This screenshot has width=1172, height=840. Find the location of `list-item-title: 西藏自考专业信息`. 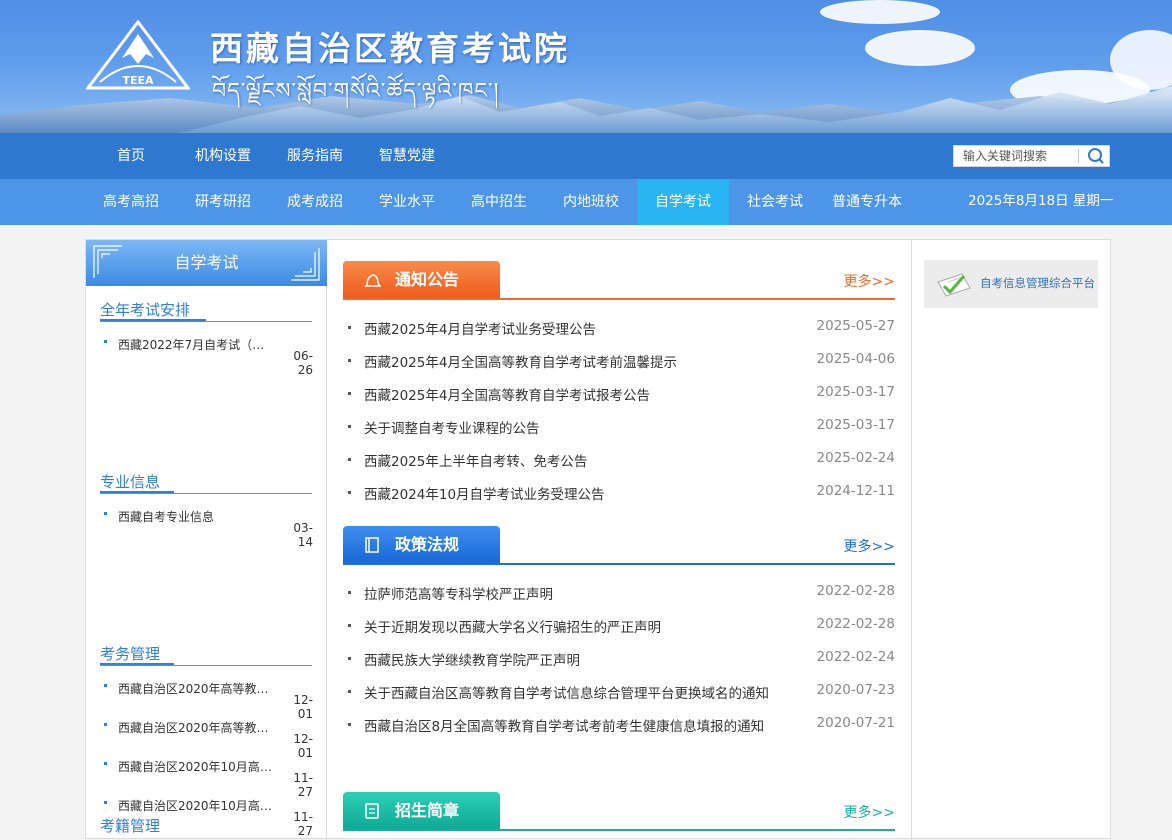

list-item-title: 西藏自考专业信息 is located at coordinates (166, 517).